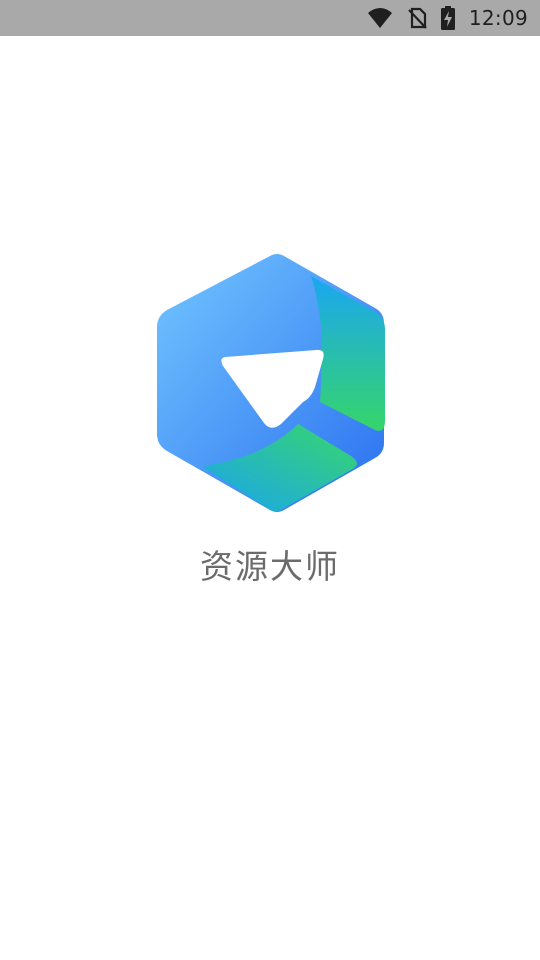  I want to click on app-logo-icon, so click(271, 383).